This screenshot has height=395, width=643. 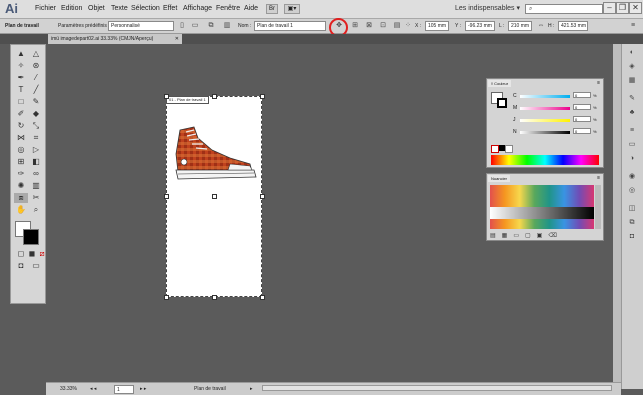 I want to click on color-guide-icon: ◈, so click(x=632, y=67).